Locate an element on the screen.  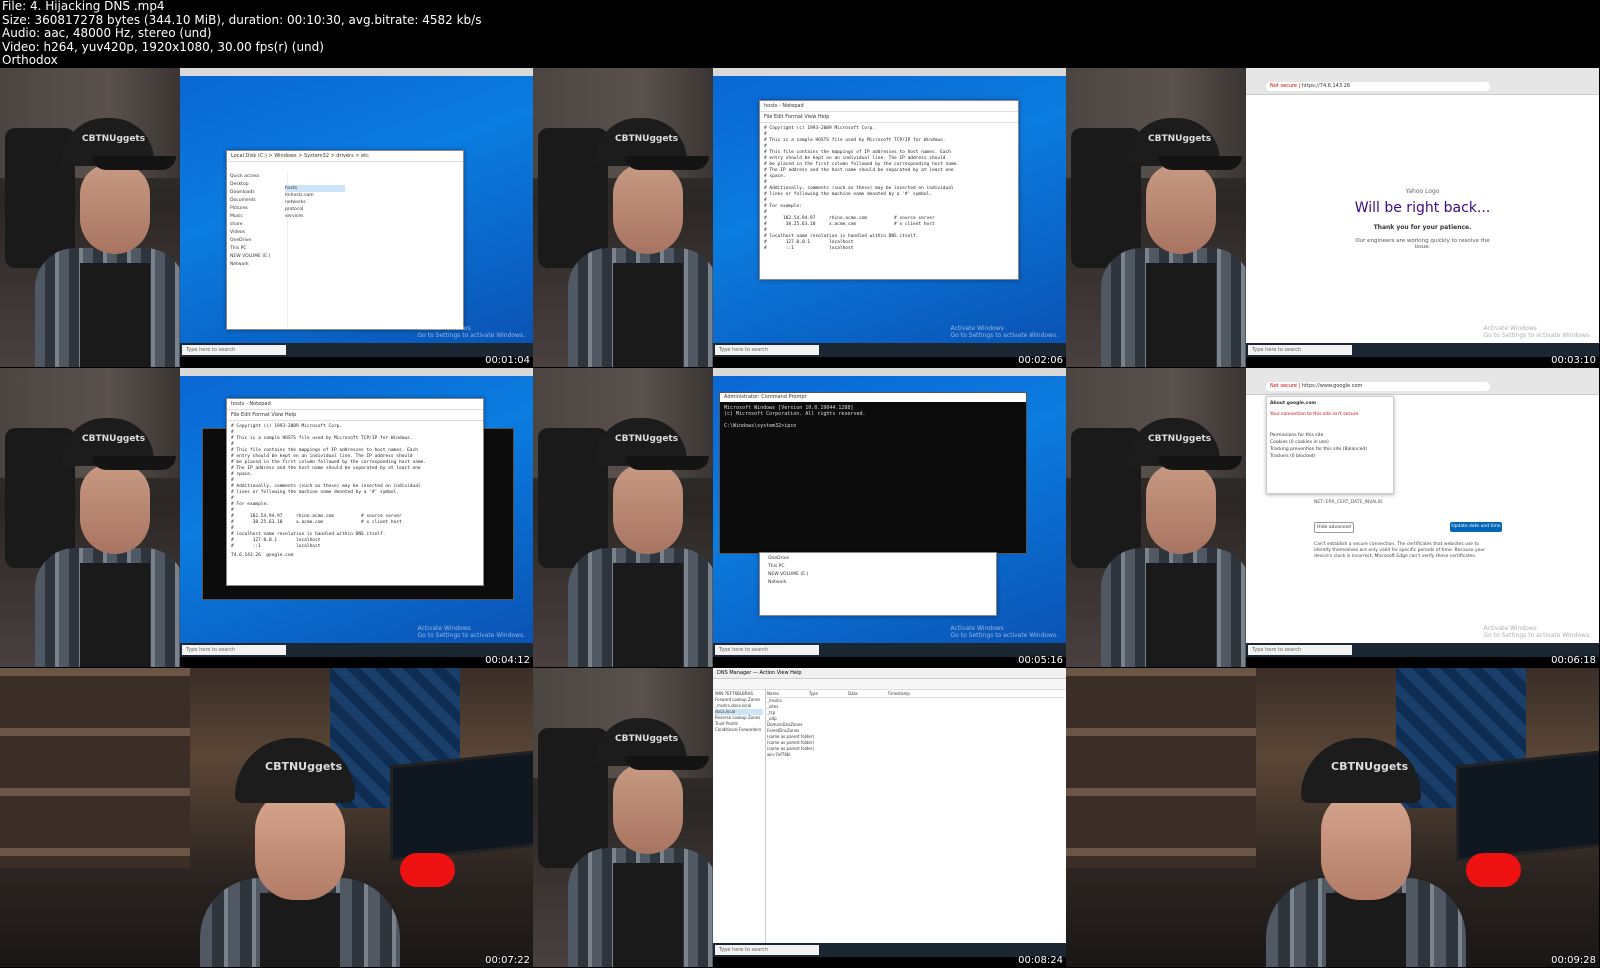
thumbnail-9: CBTNUggets 00:09:28 is located at coordinates (1332, 817).